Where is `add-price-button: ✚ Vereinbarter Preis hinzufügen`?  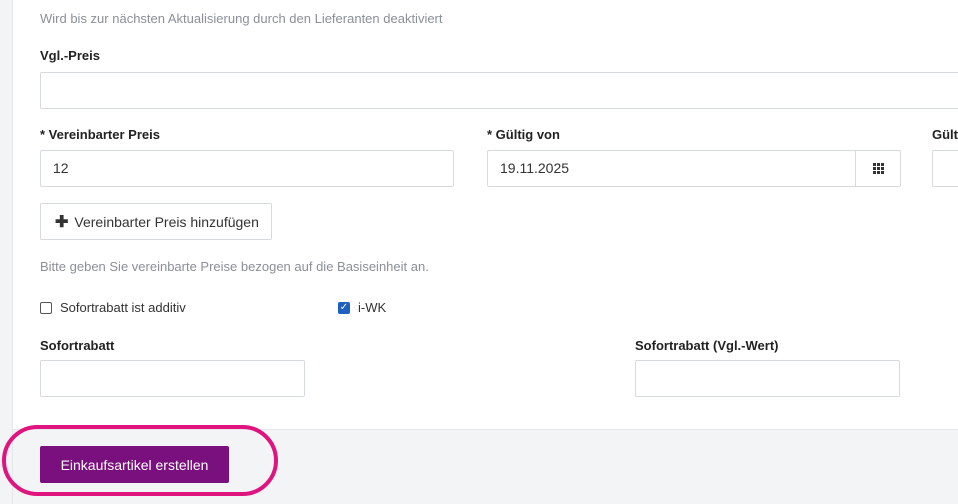 add-price-button: ✚ Vereinbarter Preis hinzufügen is located at coordinates (156, 221).